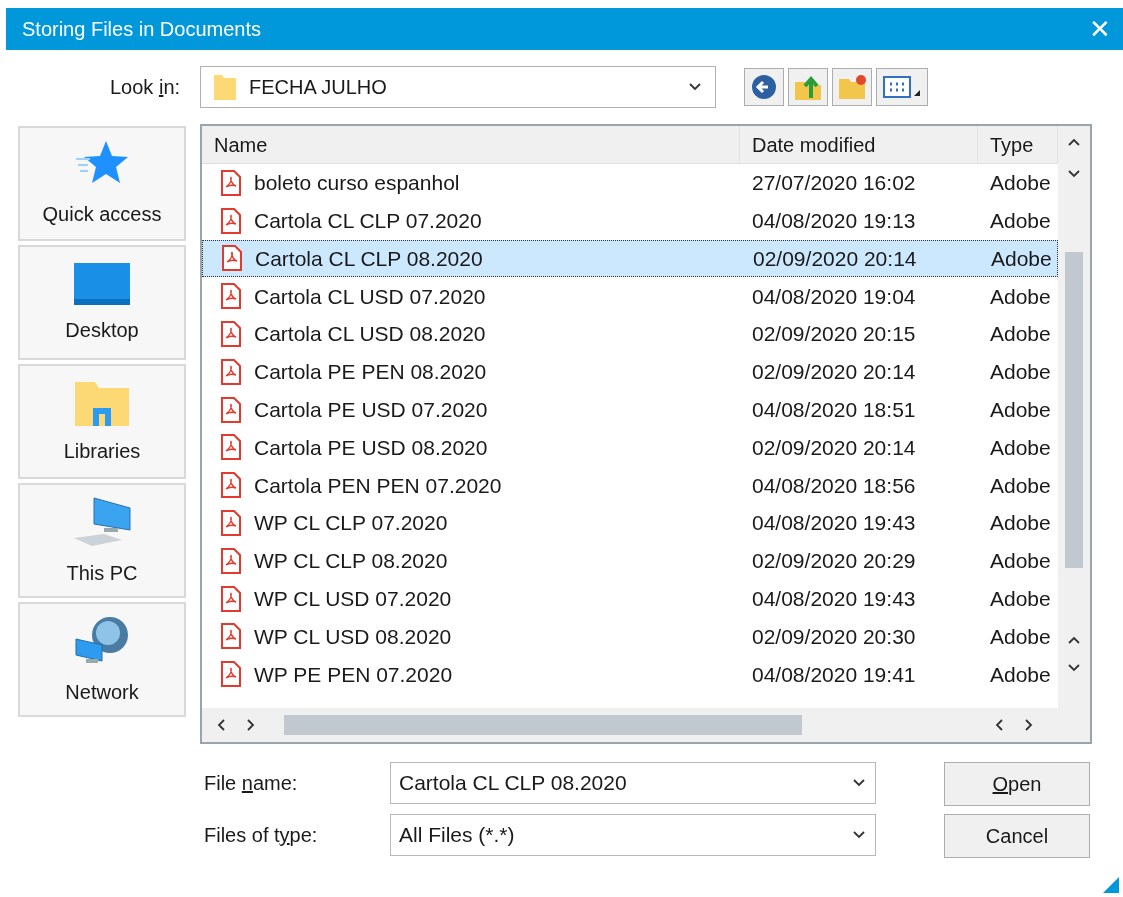 The width and height of the screenshot is (1123, 897). What do you see at coordinates (225, 87) in the screenshot?
I see `folder-icon` at bounding box center [225, 87].